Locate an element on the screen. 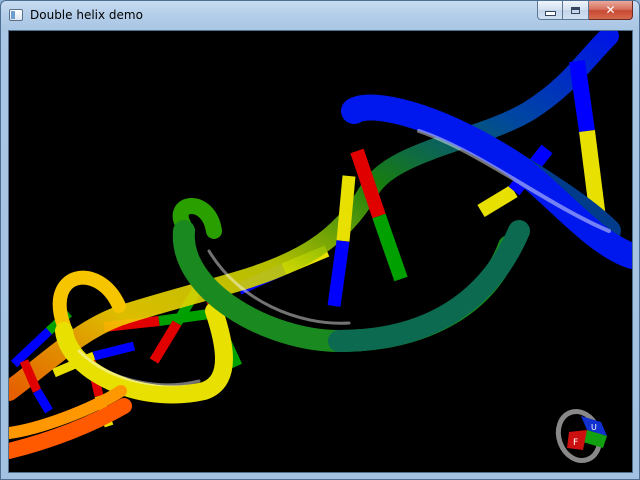 Image resolution: width=640 pixels, height=480 pixels. app-window-icon is located at coordinates (16, 15).